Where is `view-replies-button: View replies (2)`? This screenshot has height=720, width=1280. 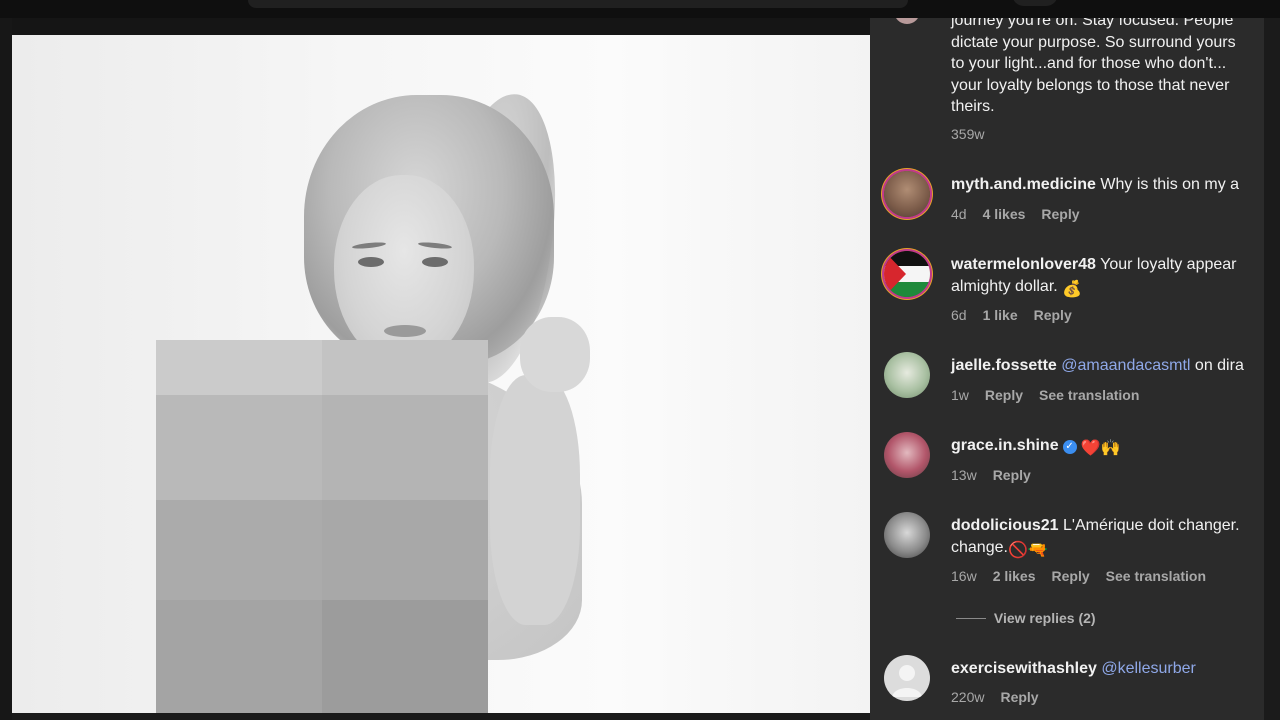 view-replies-button: View replies (2) is located at coordinates (1026, 618).